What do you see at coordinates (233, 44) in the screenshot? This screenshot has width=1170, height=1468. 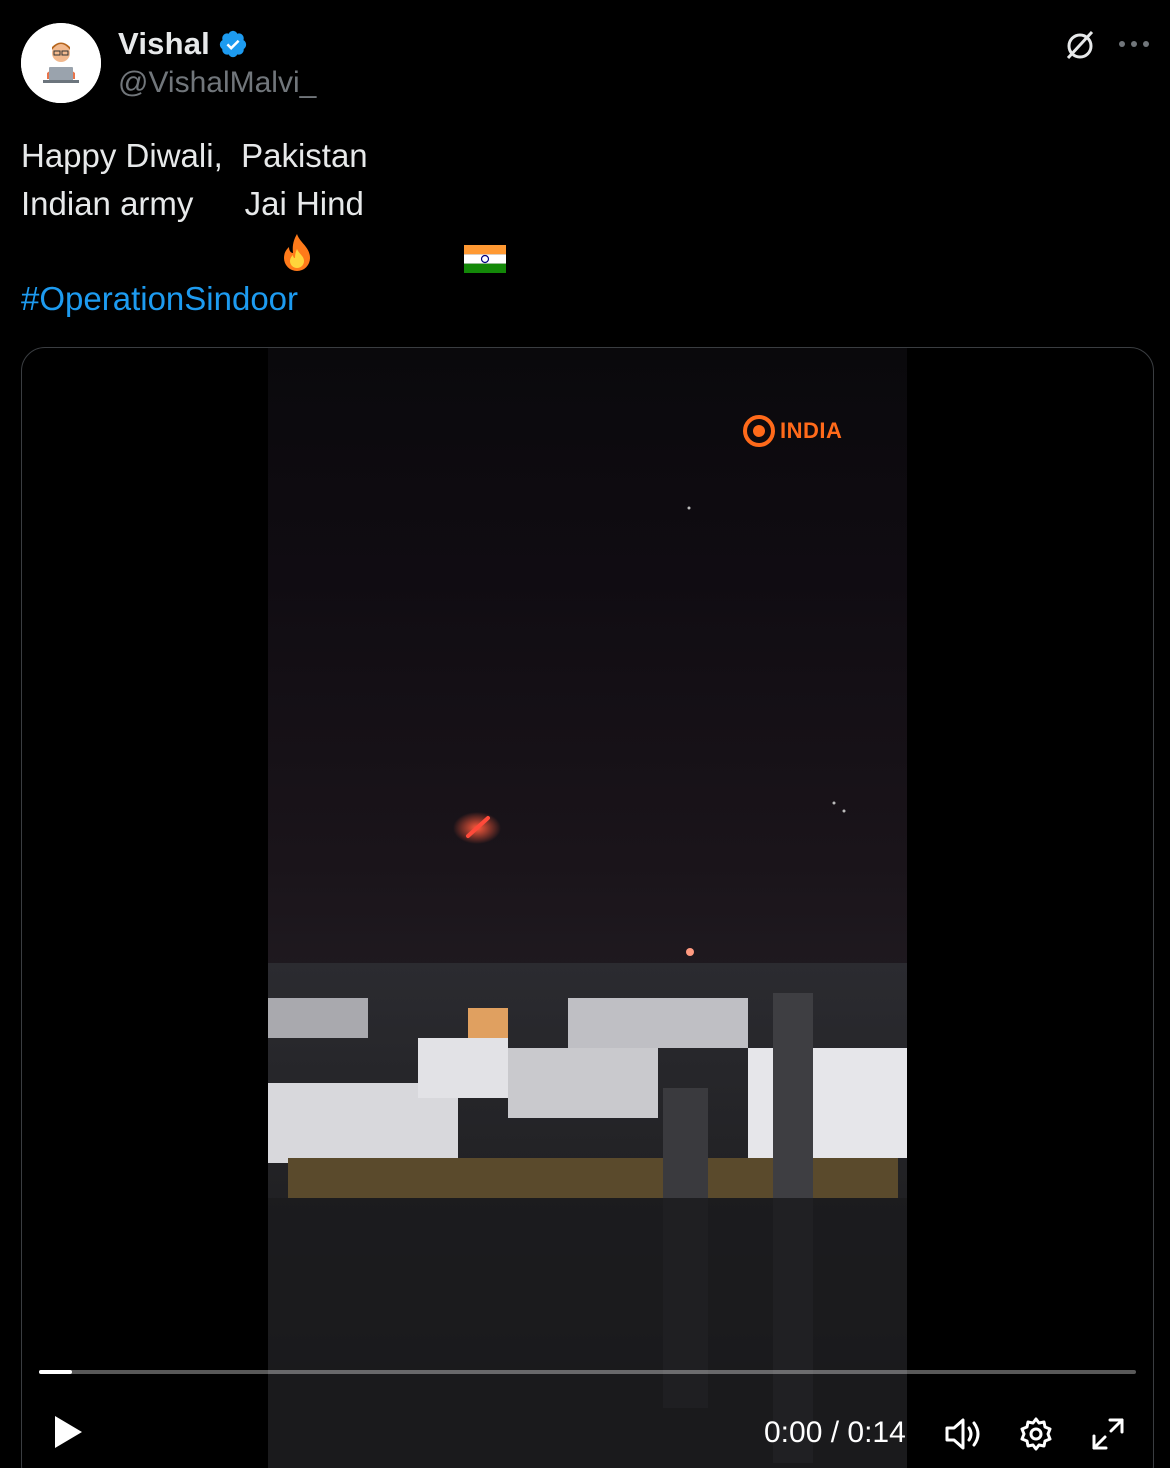 I see `verified-badge-icon` at bounding box center [233, 44].